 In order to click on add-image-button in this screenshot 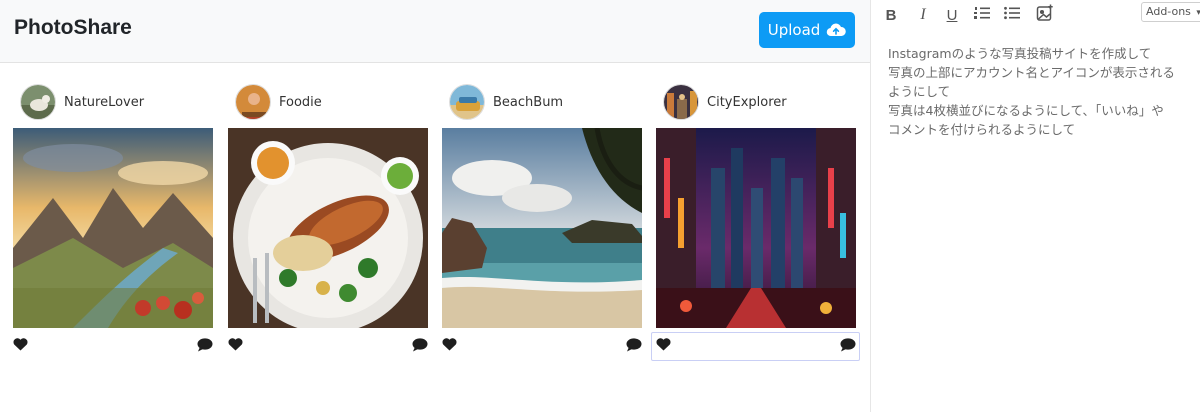, I will do `click(1045, 15)`.